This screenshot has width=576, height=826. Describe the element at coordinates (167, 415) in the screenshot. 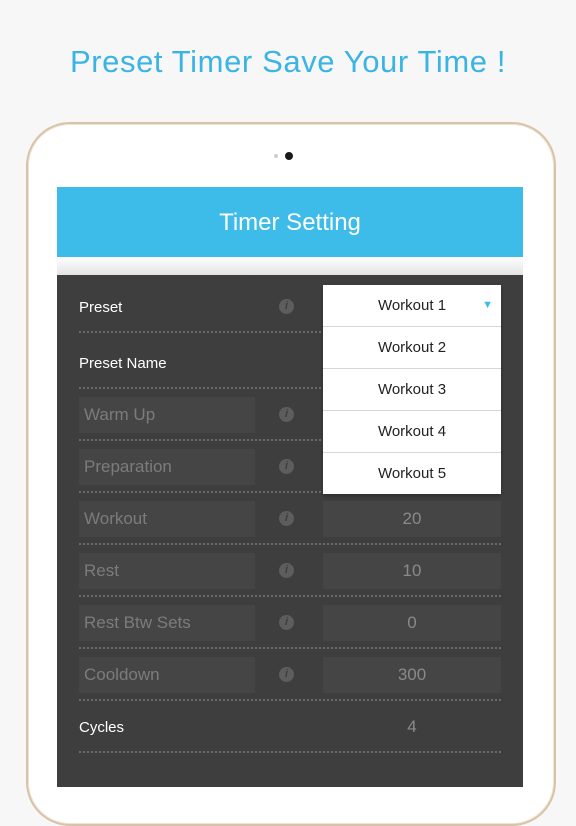

I see `warm-up-label: Warm Up` at that location.